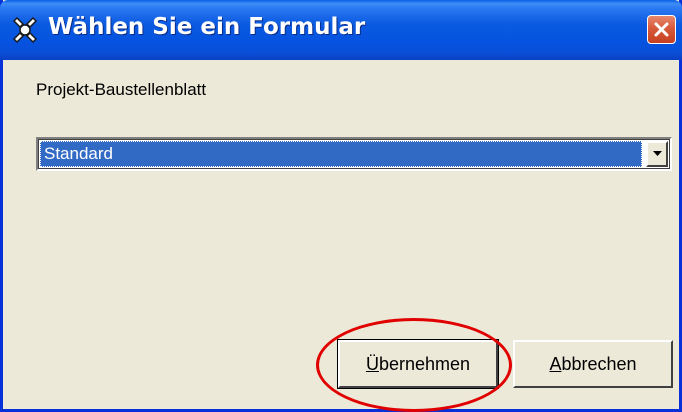 This screenshot has height=412, width=682. I want to click on chevron-down-icon, so click(657, 153).